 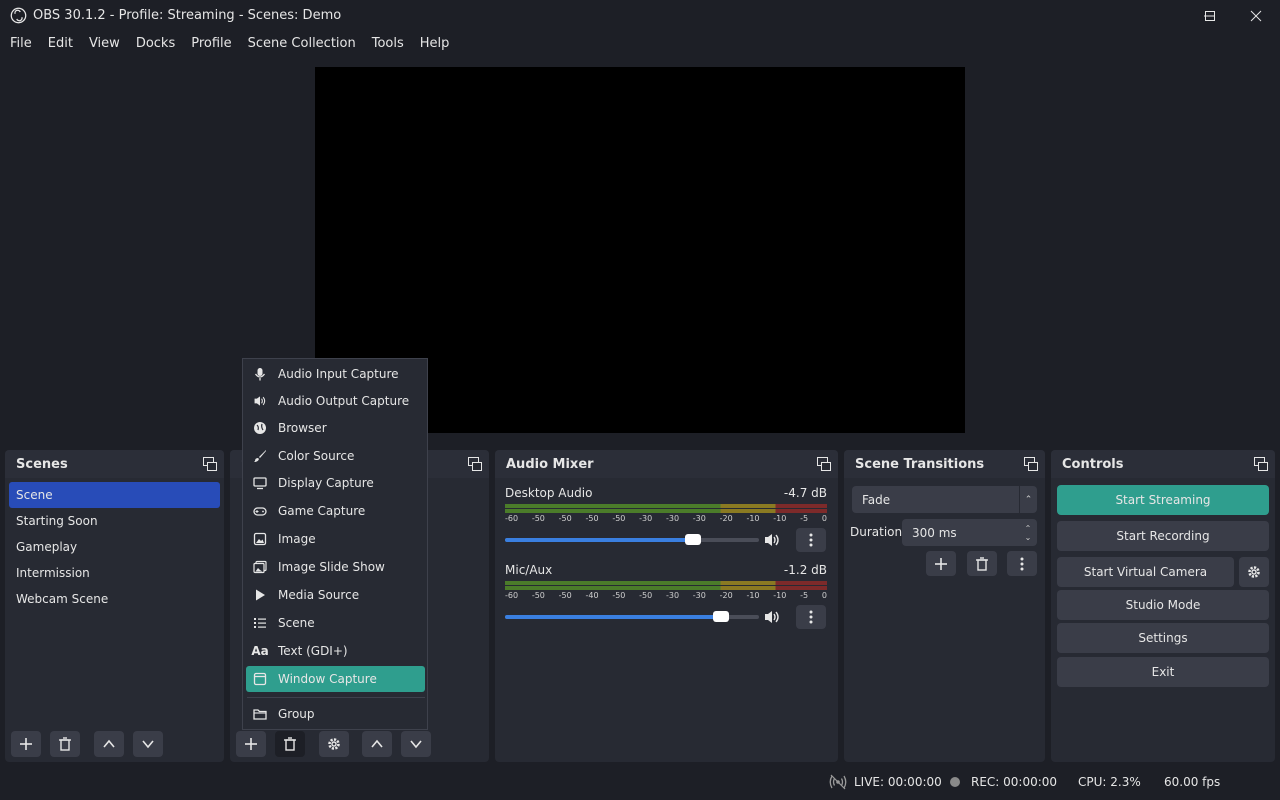 I want to click on chevron-up-icon, so click(x=377, y=743).